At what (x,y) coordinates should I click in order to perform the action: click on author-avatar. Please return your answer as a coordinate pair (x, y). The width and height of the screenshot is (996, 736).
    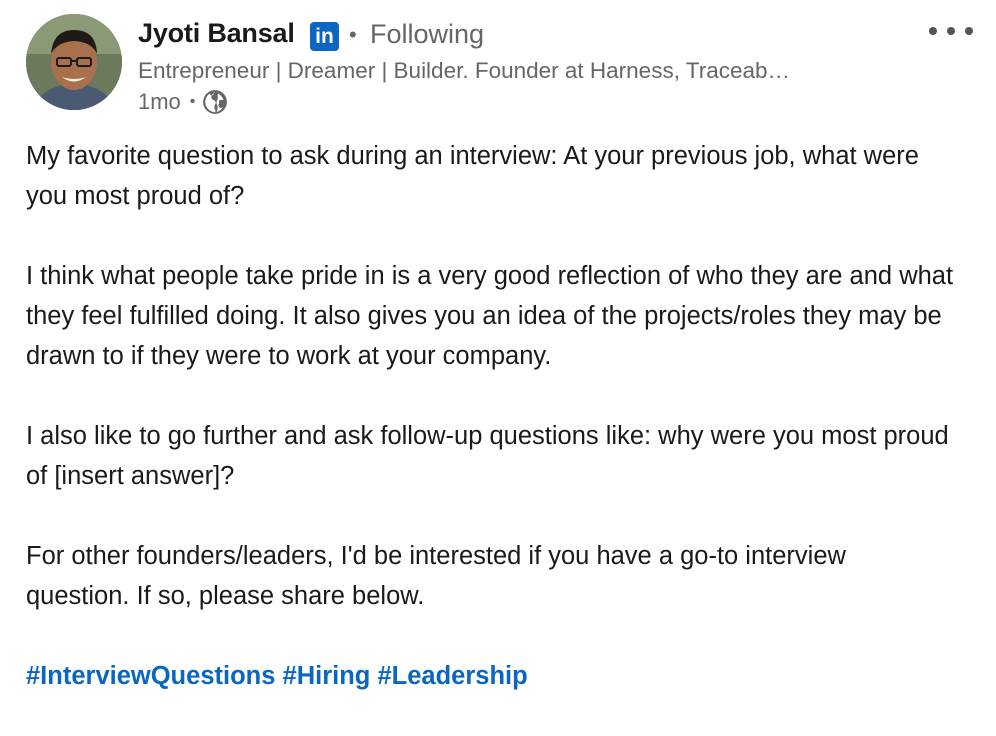
    Looking at the image, I should click on (74, 62).